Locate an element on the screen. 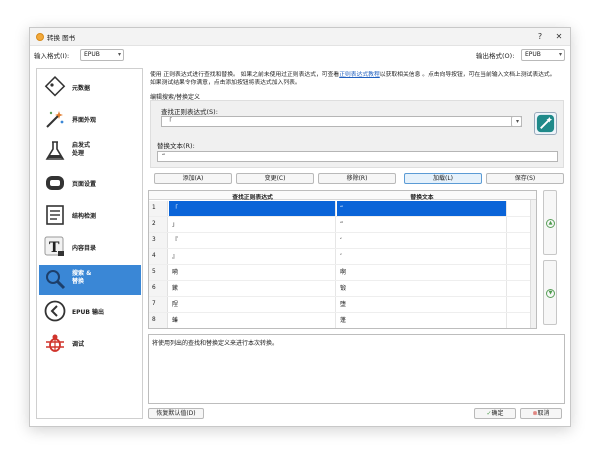  replace-cell: ” is located at coordinates (422, 224).